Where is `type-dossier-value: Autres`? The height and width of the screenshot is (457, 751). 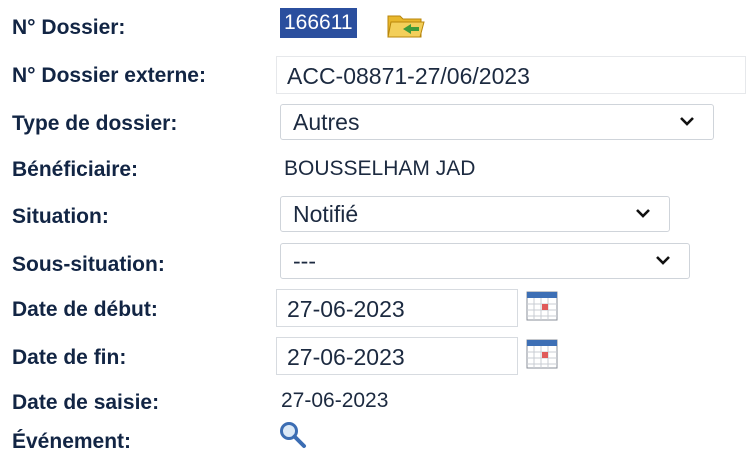
type-dossier-value: Autres is located at coordinates (326, 122).